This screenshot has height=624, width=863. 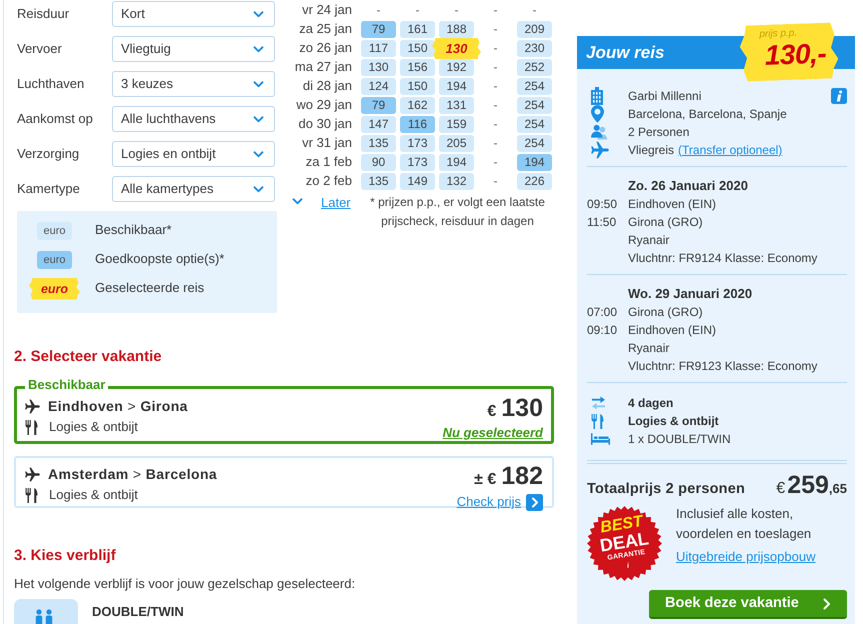 What do you see at coordinates (748, 604) in the screenshot?
I see `book-button: Boek deze vakantie` at bounding box center [748, 604].